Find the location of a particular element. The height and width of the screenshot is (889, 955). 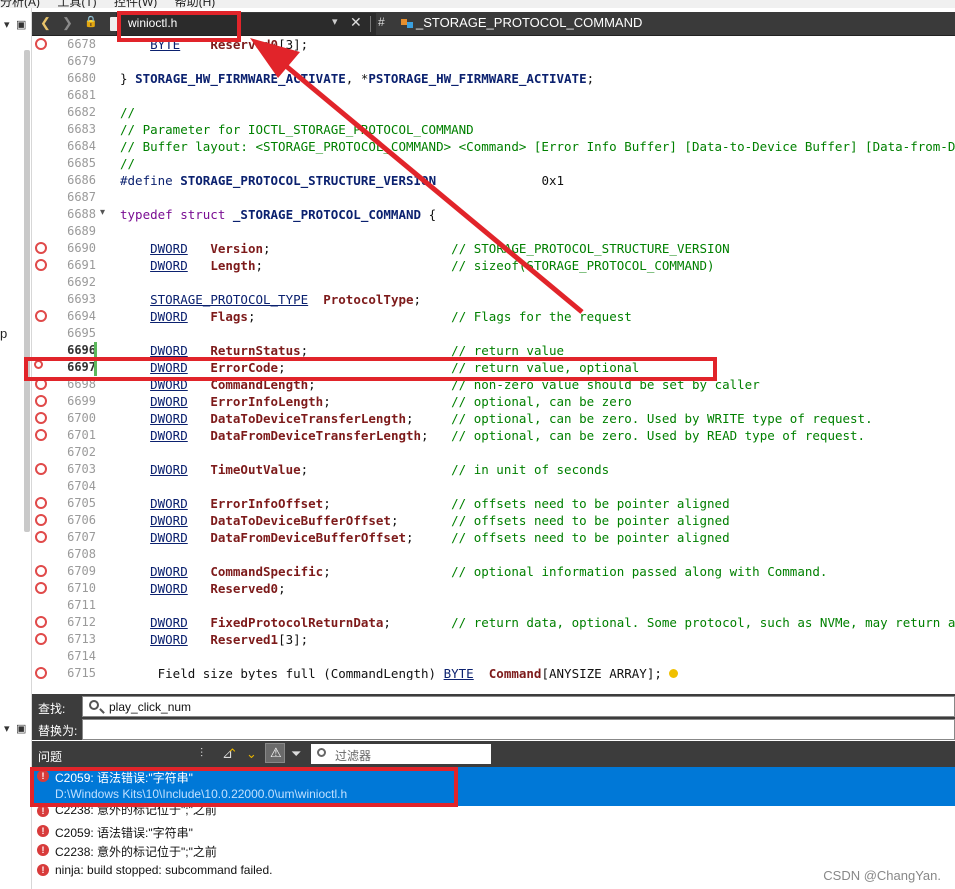

code-line: 6704 is located at coordinates (493, 486).